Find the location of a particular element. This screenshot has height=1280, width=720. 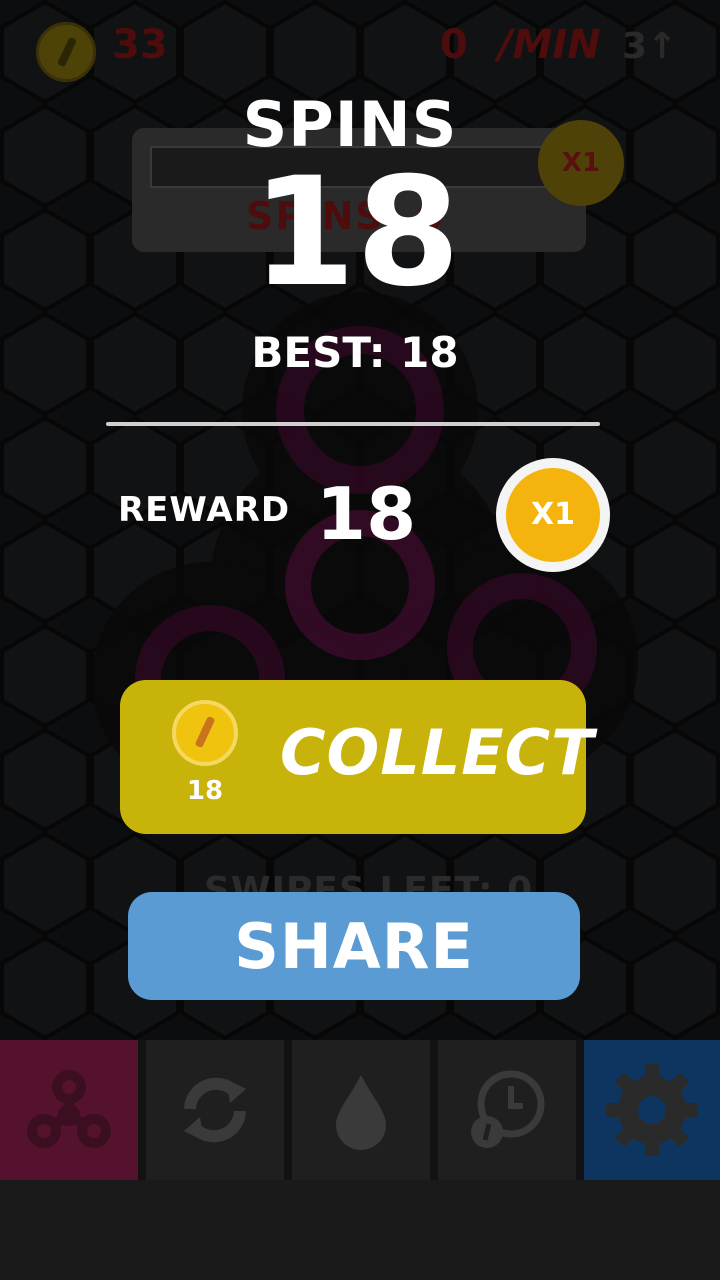

share-label: SHARE is located at coordinates (354, 946).